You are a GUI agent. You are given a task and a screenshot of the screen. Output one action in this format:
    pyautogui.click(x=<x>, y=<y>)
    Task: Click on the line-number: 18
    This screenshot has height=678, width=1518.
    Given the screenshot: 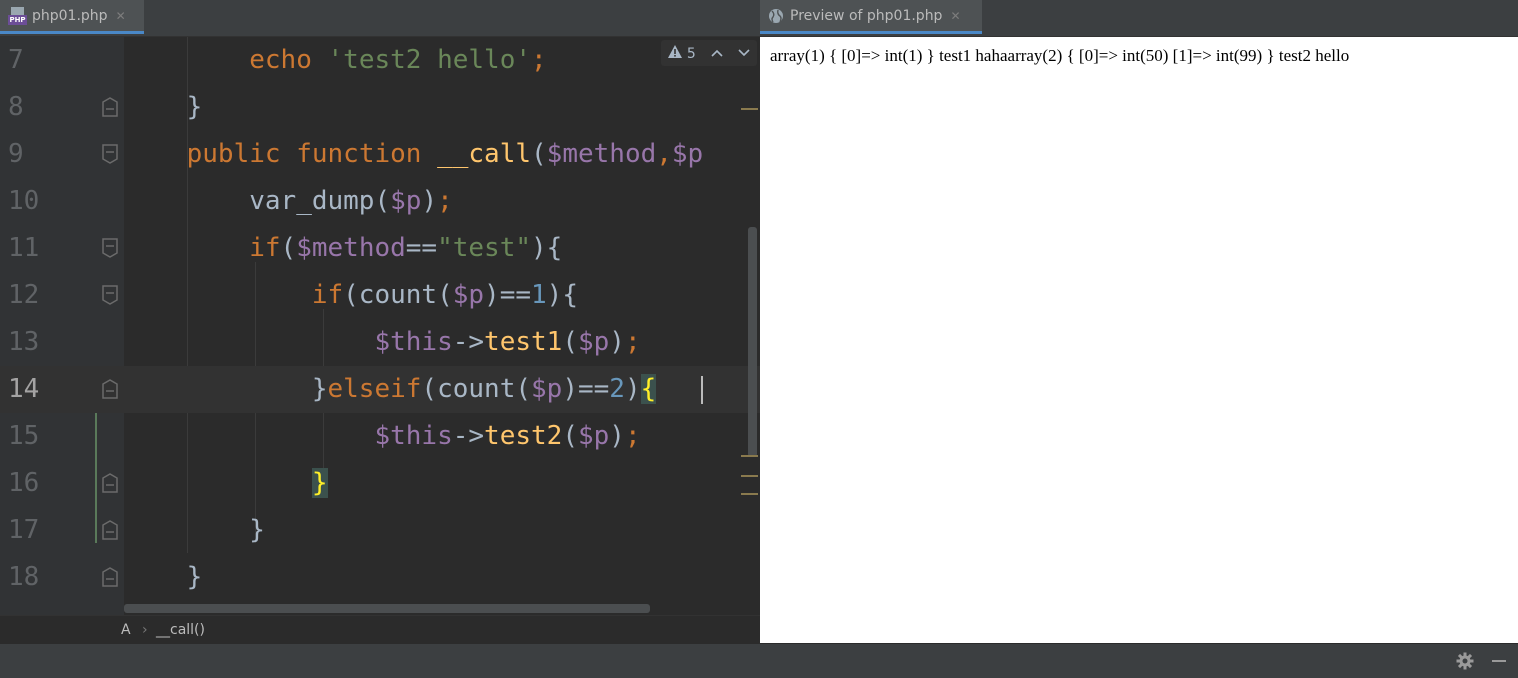 What is the action you would take?
    pyautogui.click(x=24, y=577)
    